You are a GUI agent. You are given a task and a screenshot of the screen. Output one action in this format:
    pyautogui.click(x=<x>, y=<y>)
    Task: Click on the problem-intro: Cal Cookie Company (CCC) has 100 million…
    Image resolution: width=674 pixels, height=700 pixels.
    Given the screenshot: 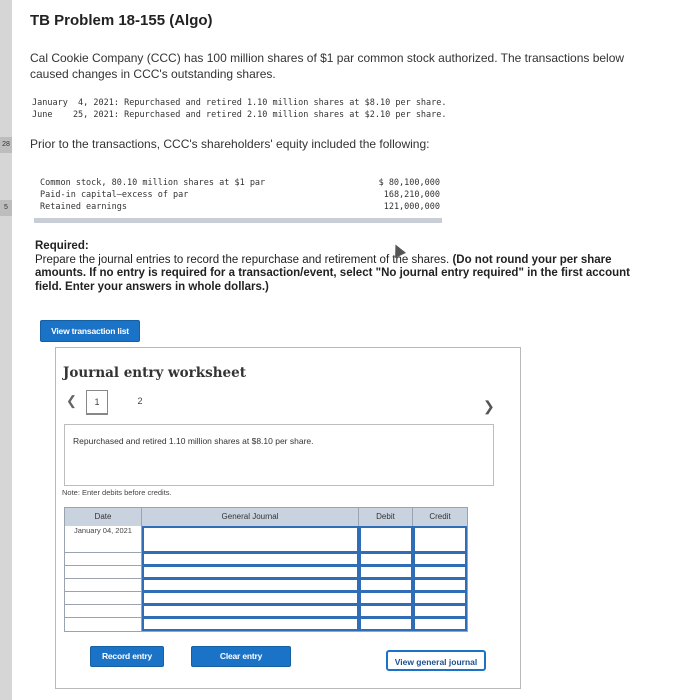 What is the action you would take?
    pyautogui.click(x=327, y=66)
    